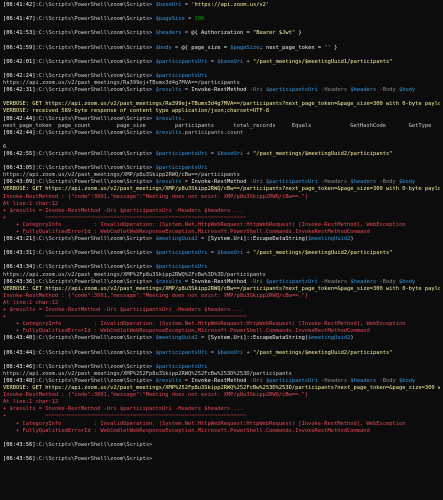  What do you see at coordinates (19, 153) in the screenshot?
I see `text-segment-ts: [06:42:55]` at bounding box center [19, 153].